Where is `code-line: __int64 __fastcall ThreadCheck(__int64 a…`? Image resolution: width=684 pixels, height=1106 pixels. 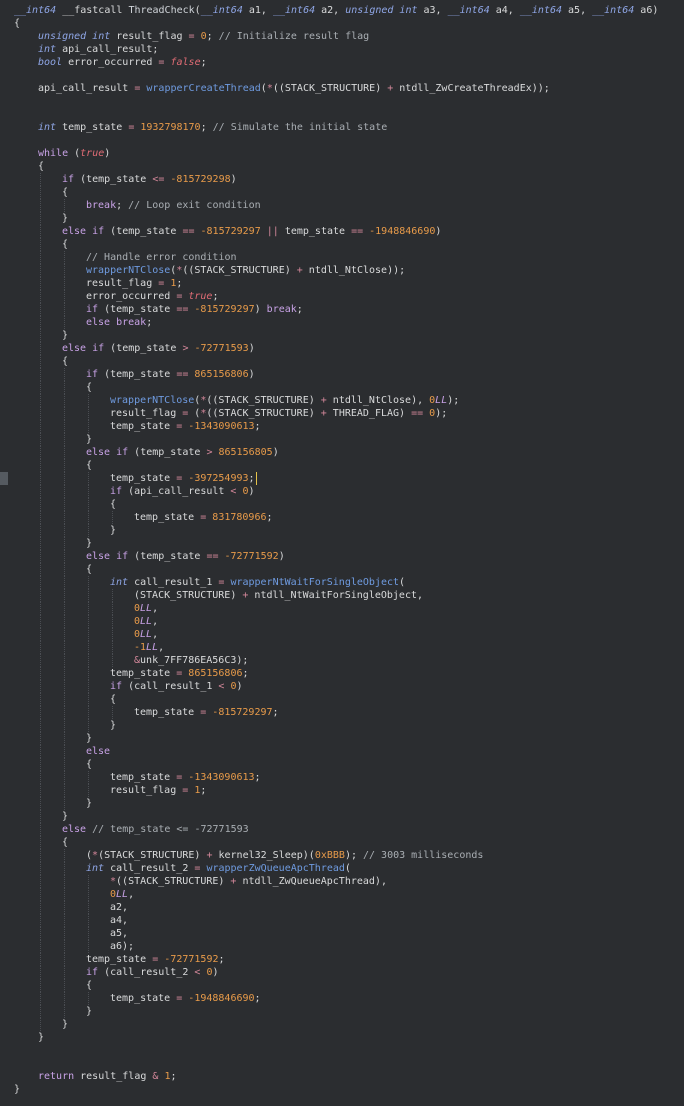
code-line: __int64 __fastcall ThreadCheck(__int64 a… is located at coordinates (349, 10).